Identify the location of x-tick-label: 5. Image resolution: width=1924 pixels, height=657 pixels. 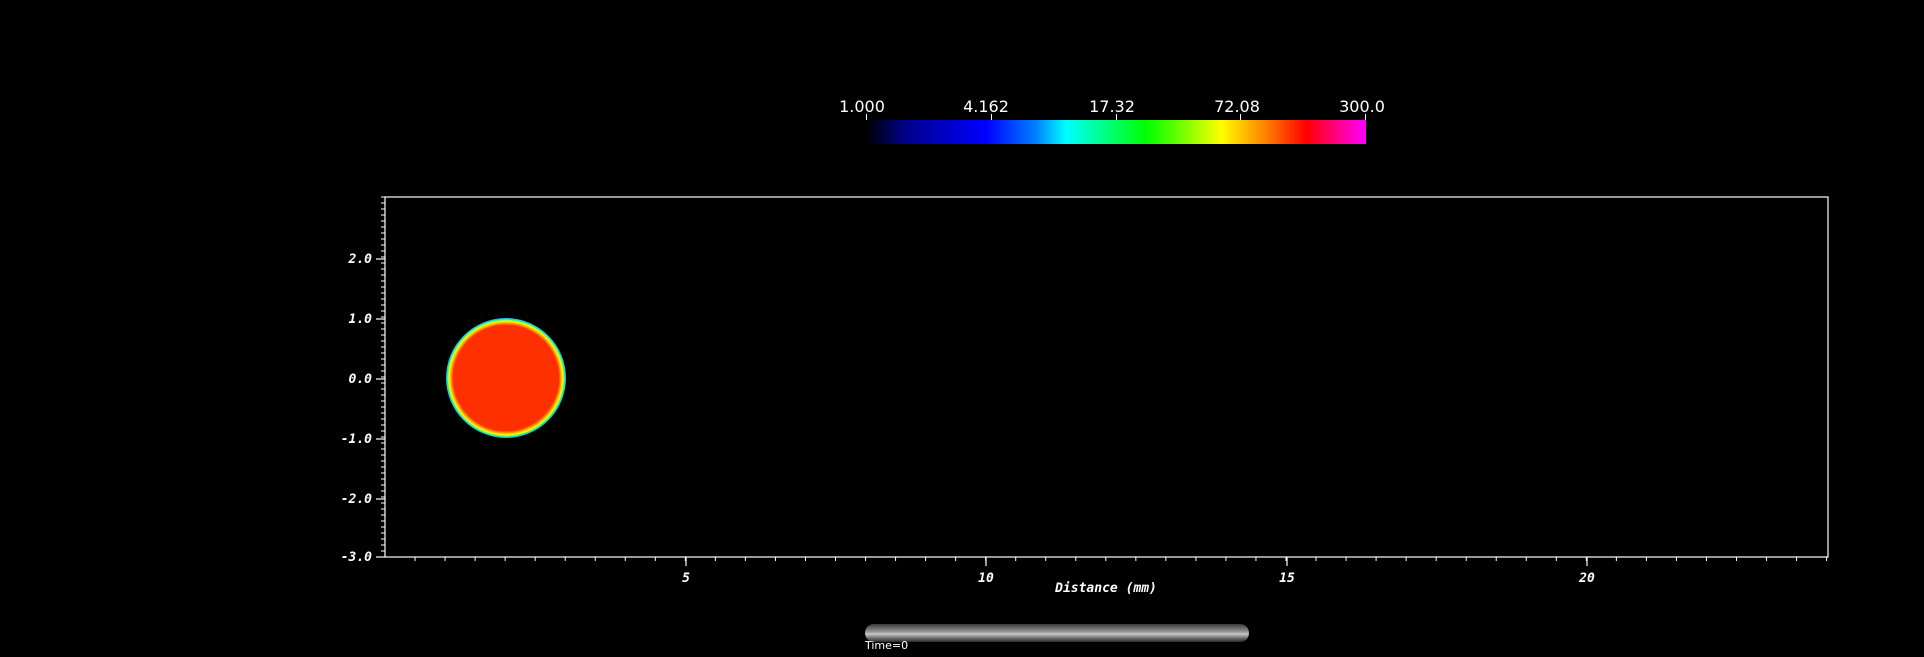
(686, 578).